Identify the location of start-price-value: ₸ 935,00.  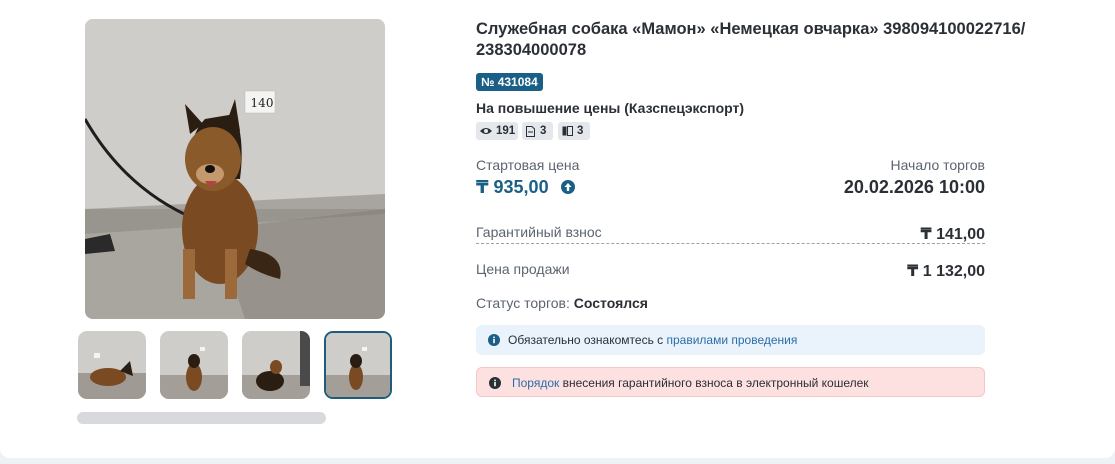
(512, 187).